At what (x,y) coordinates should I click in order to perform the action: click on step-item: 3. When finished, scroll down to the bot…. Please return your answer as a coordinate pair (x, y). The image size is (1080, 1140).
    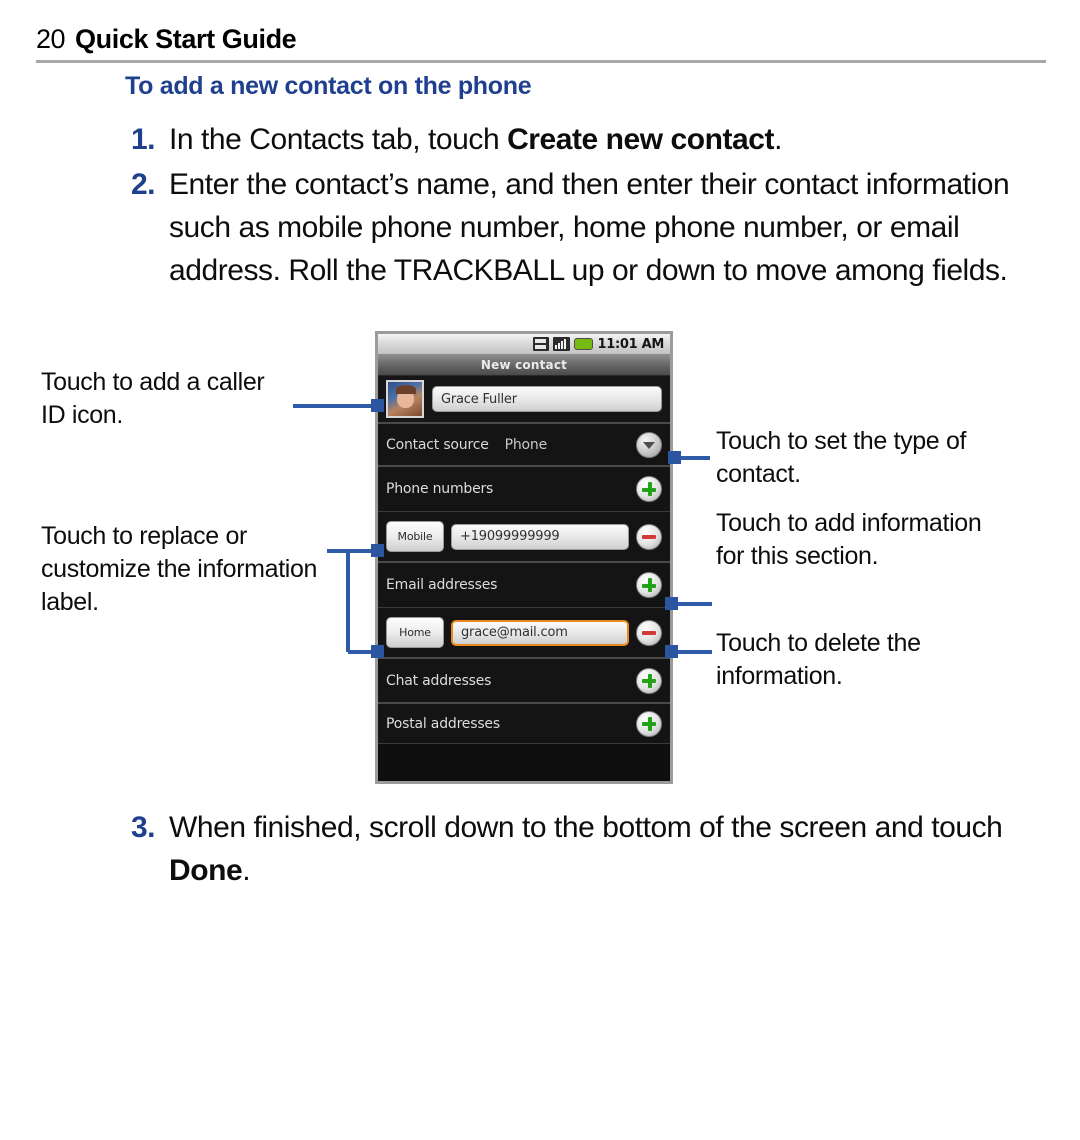
    Looking at the image, I should click on (586, 849).